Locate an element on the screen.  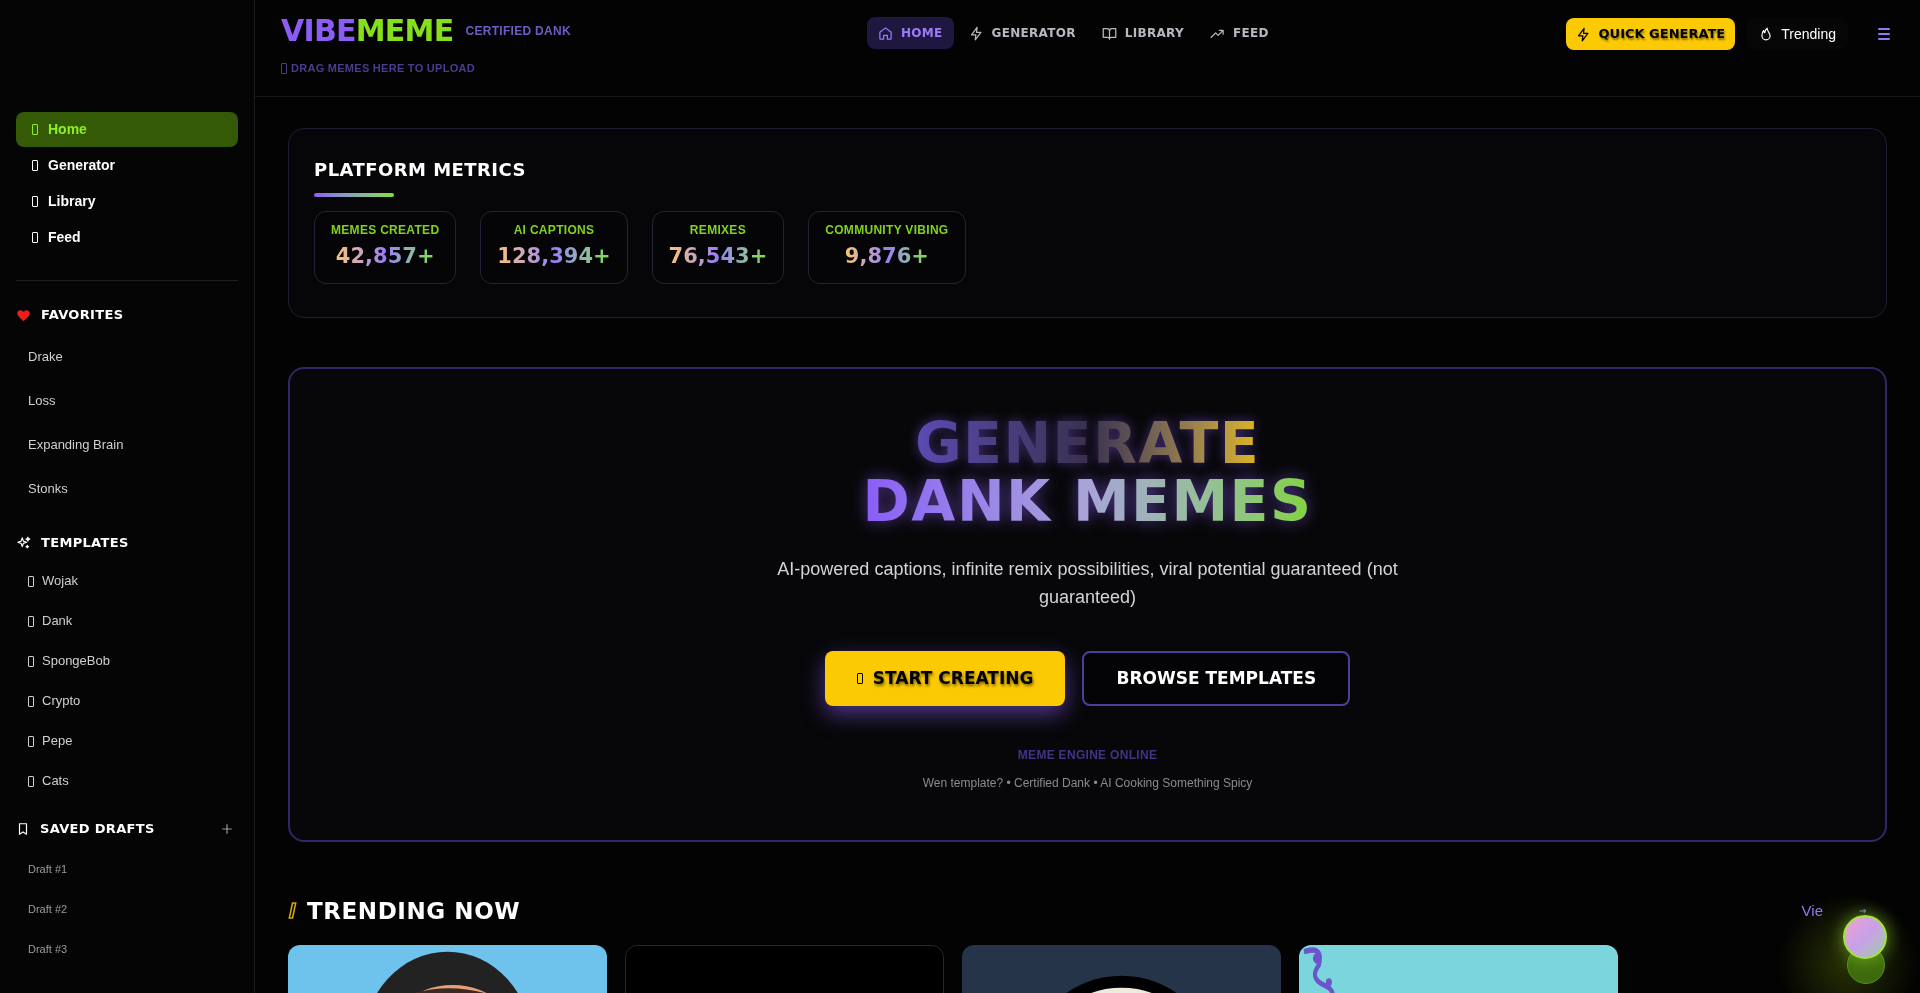
status-text: MEME ENGINE ONLINE is located at coordinates (1087, 755).